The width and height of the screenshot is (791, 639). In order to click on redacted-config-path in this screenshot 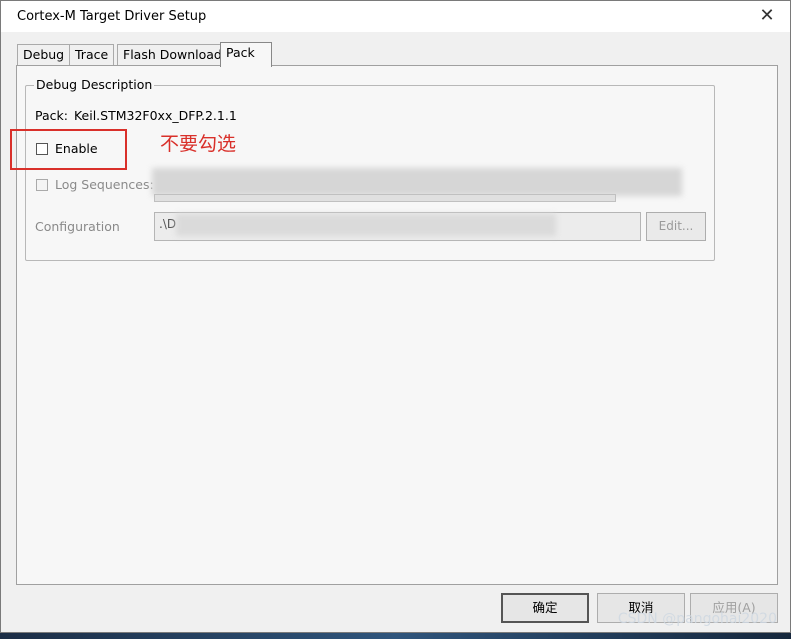, I will do `click(366, 225)`.